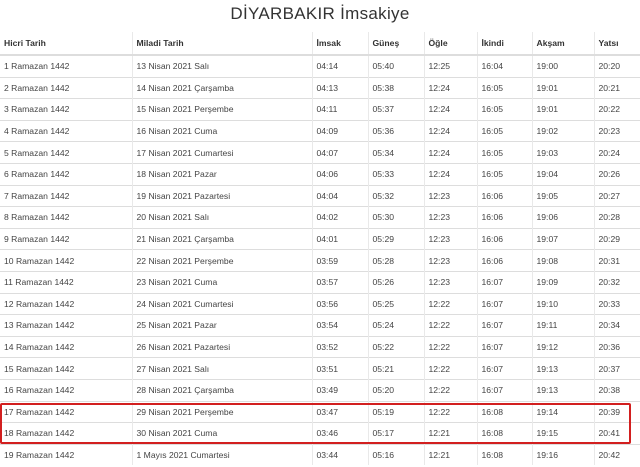 The height and width of the screenshot is (467, 640). I want to click on yatsi-cell: 20:37, so click(616, 368).